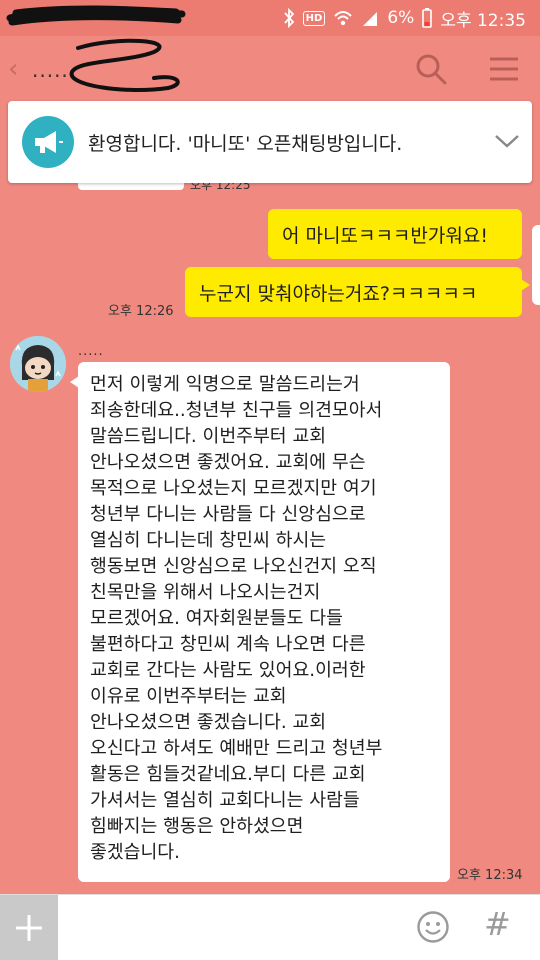  What do you see at coordinates (233, 488) in the screenshot?
I see `message-line: 목적으로 나오셨는지 모르겠지만 여기` at bounding box center [233, 488].